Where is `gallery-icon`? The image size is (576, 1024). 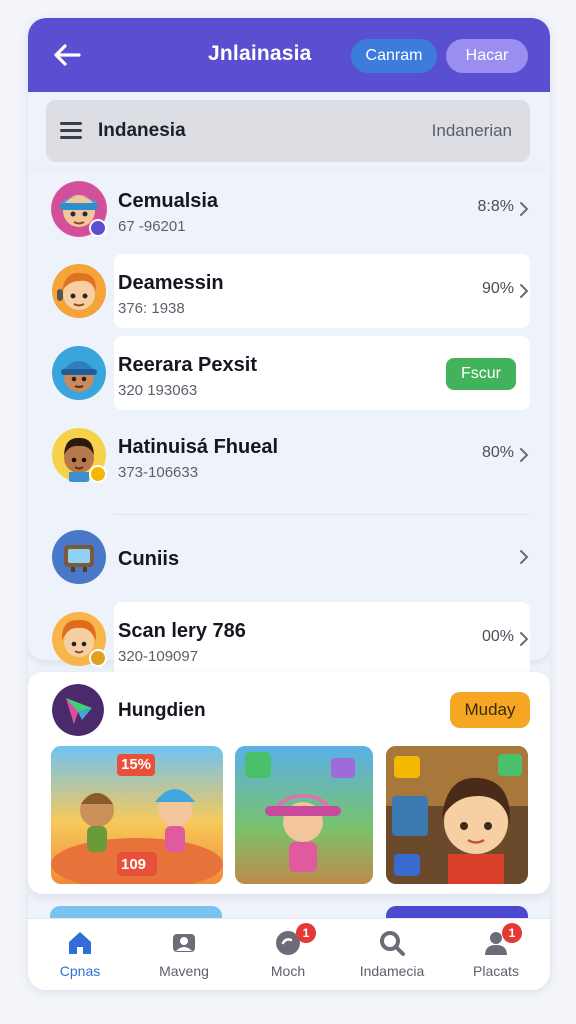
gallery-icon is located at coordinates (184, 943).